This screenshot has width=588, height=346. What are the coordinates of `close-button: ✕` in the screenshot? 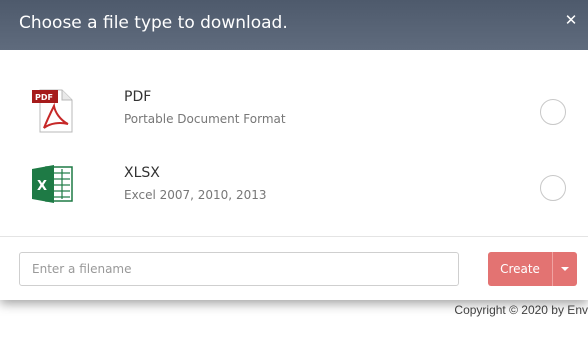 It's located at (571, 20).